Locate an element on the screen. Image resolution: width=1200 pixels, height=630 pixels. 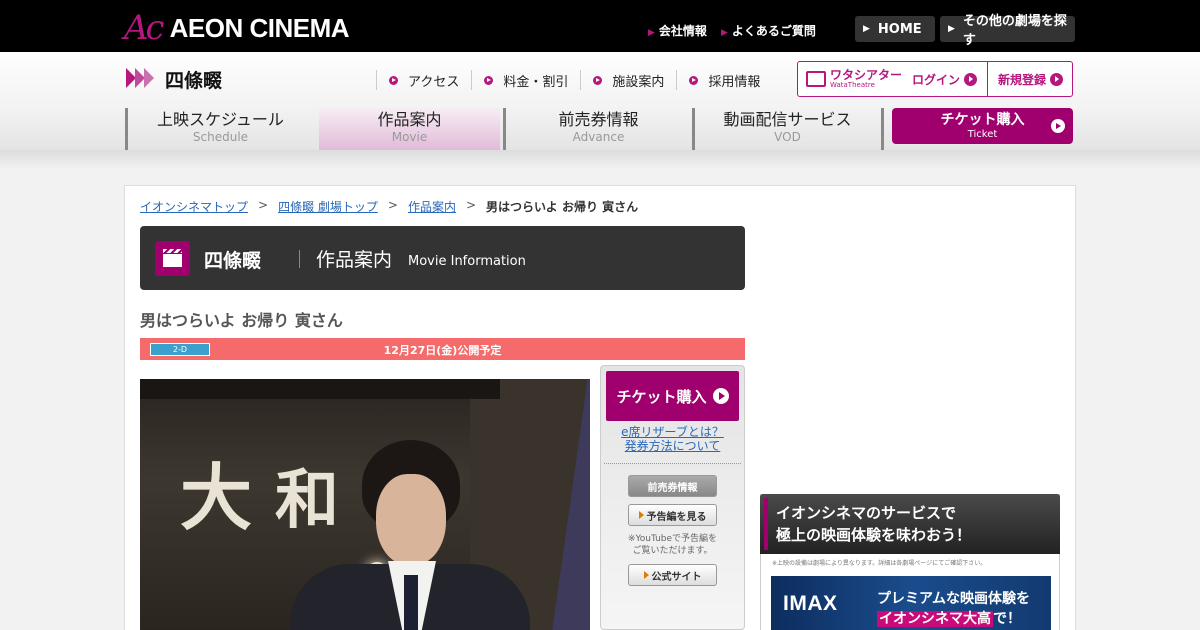
imax-logo: IMAX is located at coordinates (810, 603).